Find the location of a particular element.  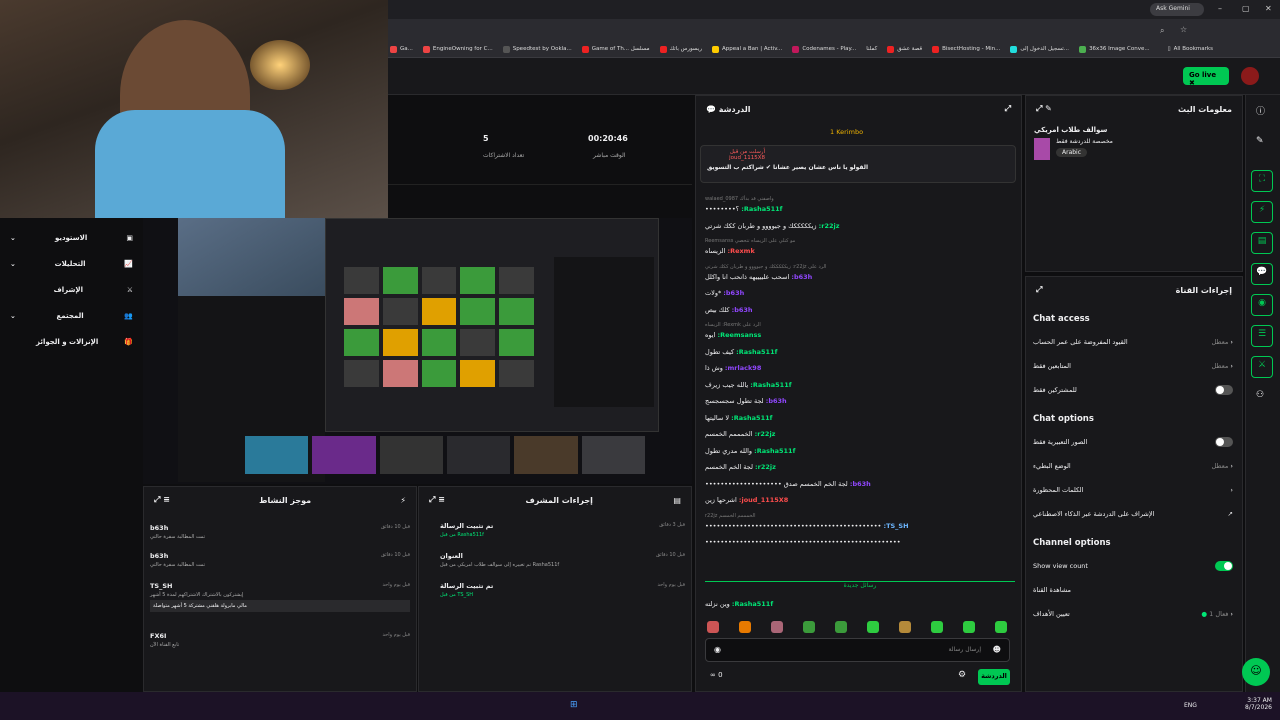

emote-only-toggle is located at coordinates (1224, 442).